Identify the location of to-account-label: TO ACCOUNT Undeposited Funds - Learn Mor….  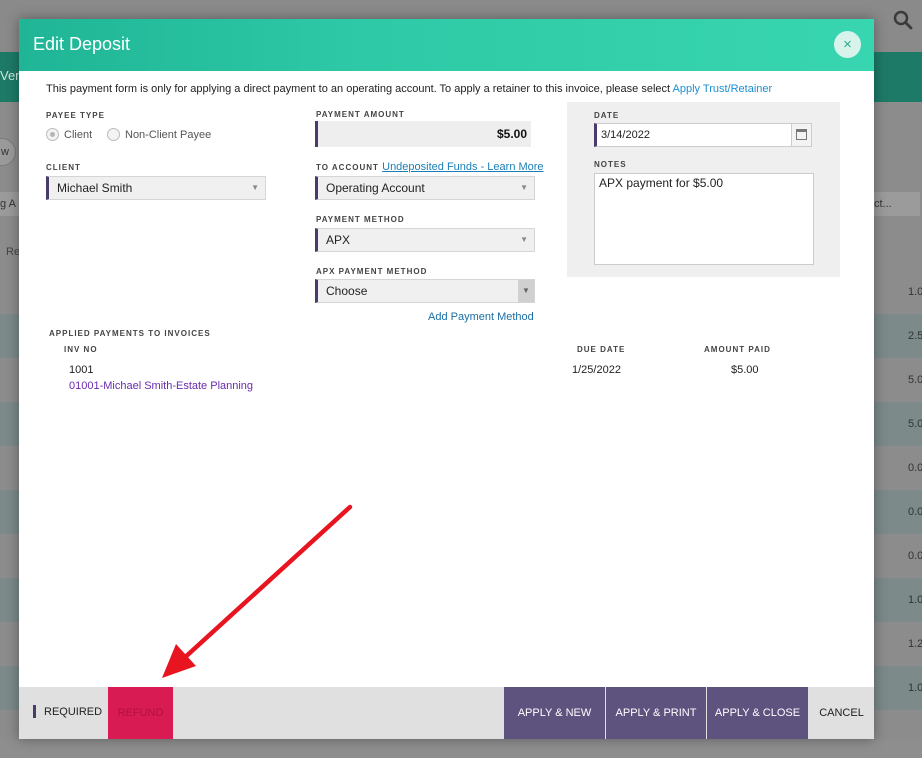
(430, 167).